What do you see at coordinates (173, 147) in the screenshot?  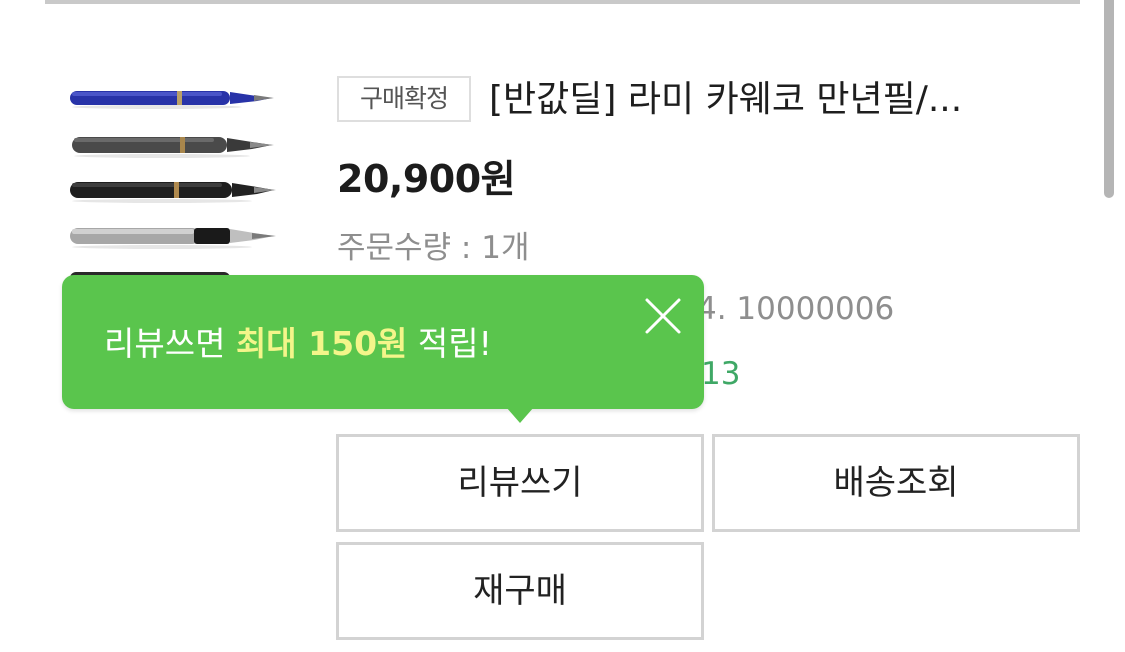 I see `pen-dark-grey` at bounding box center [173, 147].